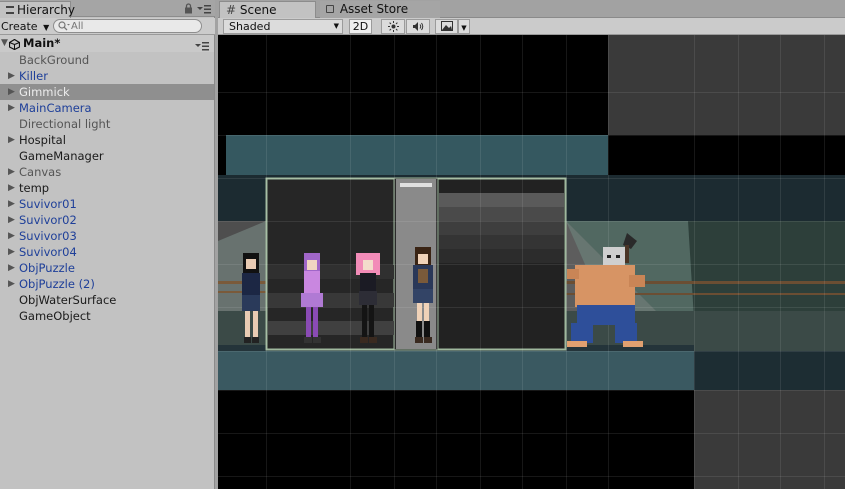  I want to click on hierarchy-item: GameManager, so click(107, 156).